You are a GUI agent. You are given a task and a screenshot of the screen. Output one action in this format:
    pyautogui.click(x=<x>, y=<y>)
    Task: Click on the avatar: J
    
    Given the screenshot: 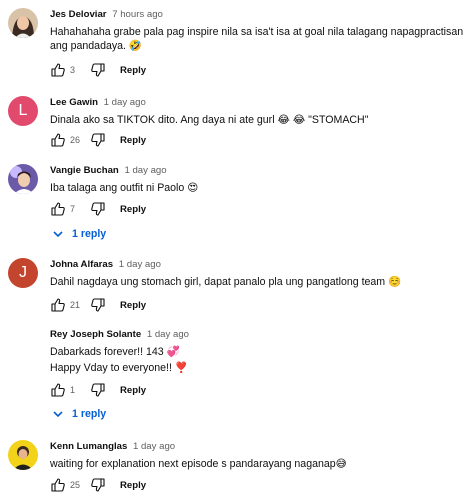 What is the action you would take?
    pyautogui.click(x=23, y=273)
    